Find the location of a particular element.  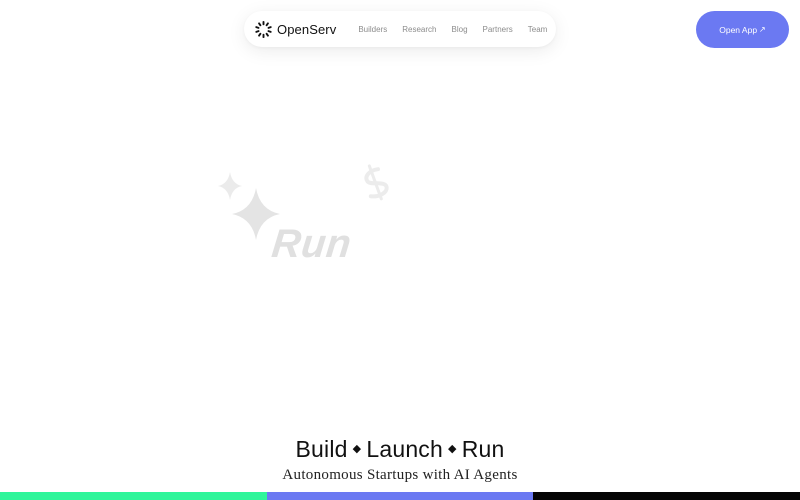

bottom-color-bar is located at coordinates (400, 496).